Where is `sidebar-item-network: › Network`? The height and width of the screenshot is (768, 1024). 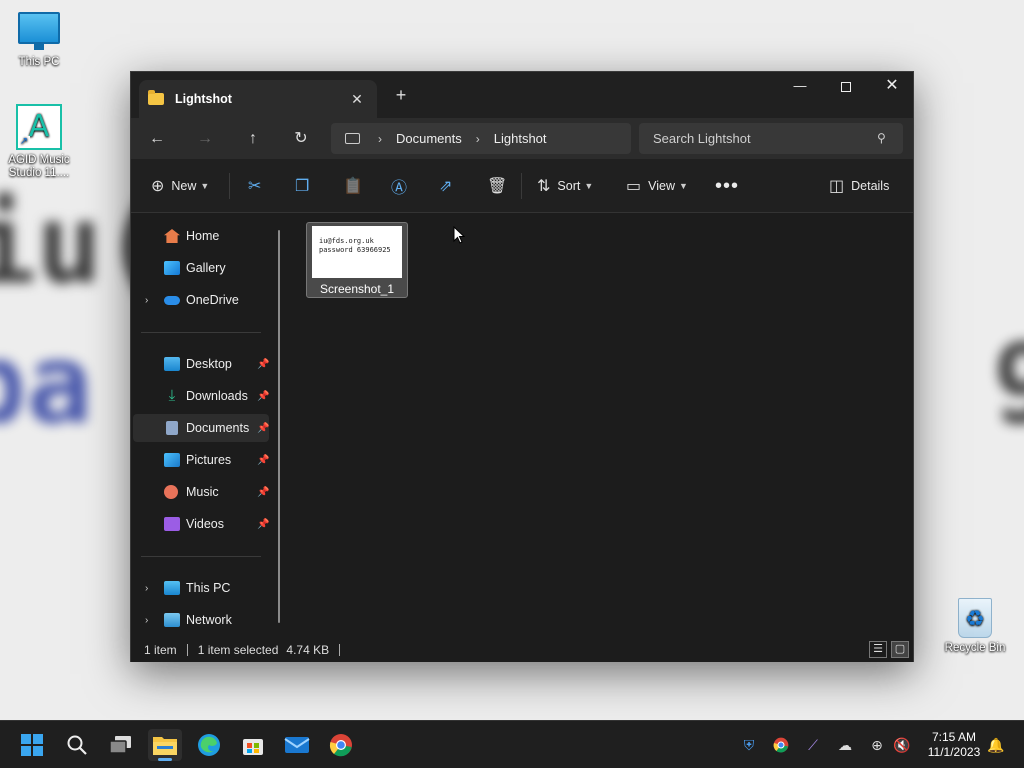
sidebar-item-network: › Network is located at coordinates (201, 620).